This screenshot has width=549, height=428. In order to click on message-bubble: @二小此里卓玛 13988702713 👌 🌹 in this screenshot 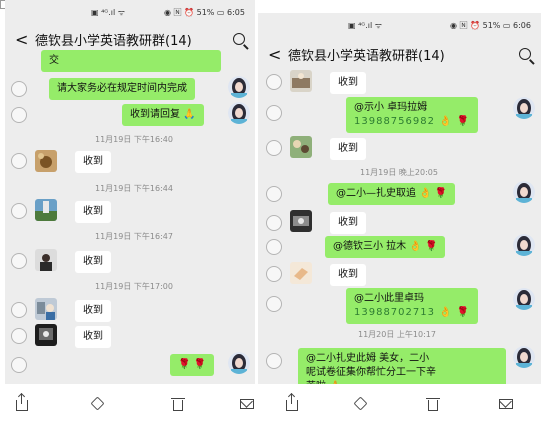, I will do `click(412, 306)`.